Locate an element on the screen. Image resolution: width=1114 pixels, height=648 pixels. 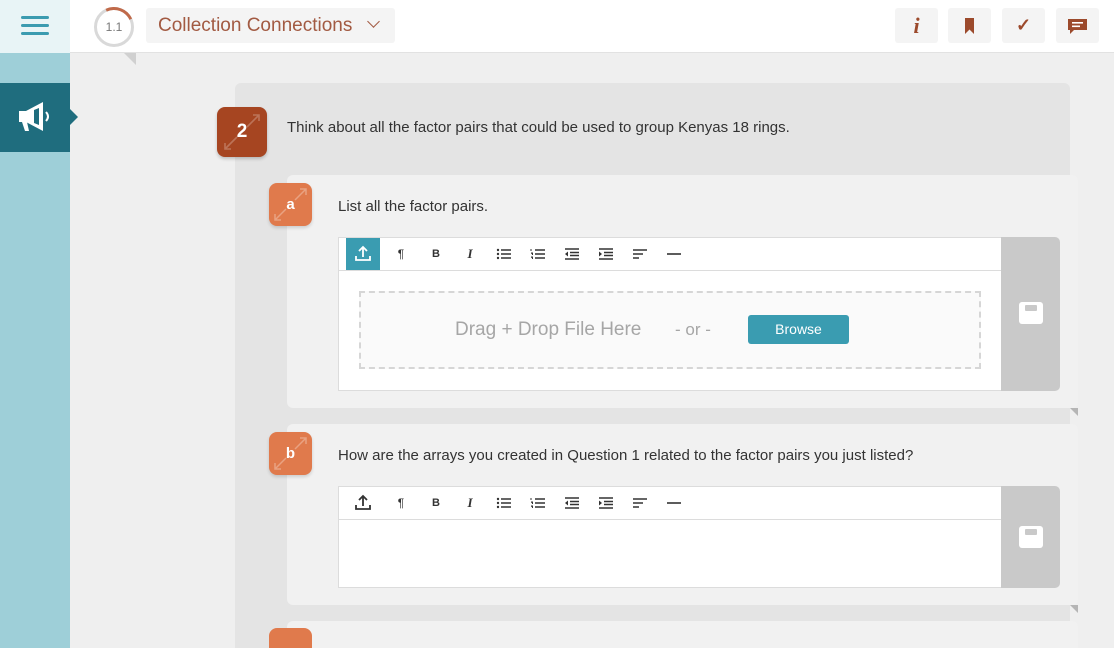
part-a-save-button is located at coordinates (1030, 314).